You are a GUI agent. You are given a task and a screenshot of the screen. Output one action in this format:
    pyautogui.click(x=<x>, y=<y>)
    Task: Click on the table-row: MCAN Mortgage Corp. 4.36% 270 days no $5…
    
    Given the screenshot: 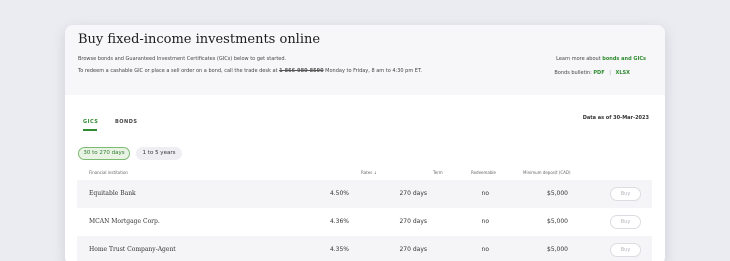 What is the action you would take?
    pyautogui.click(x=364, y=222)
    